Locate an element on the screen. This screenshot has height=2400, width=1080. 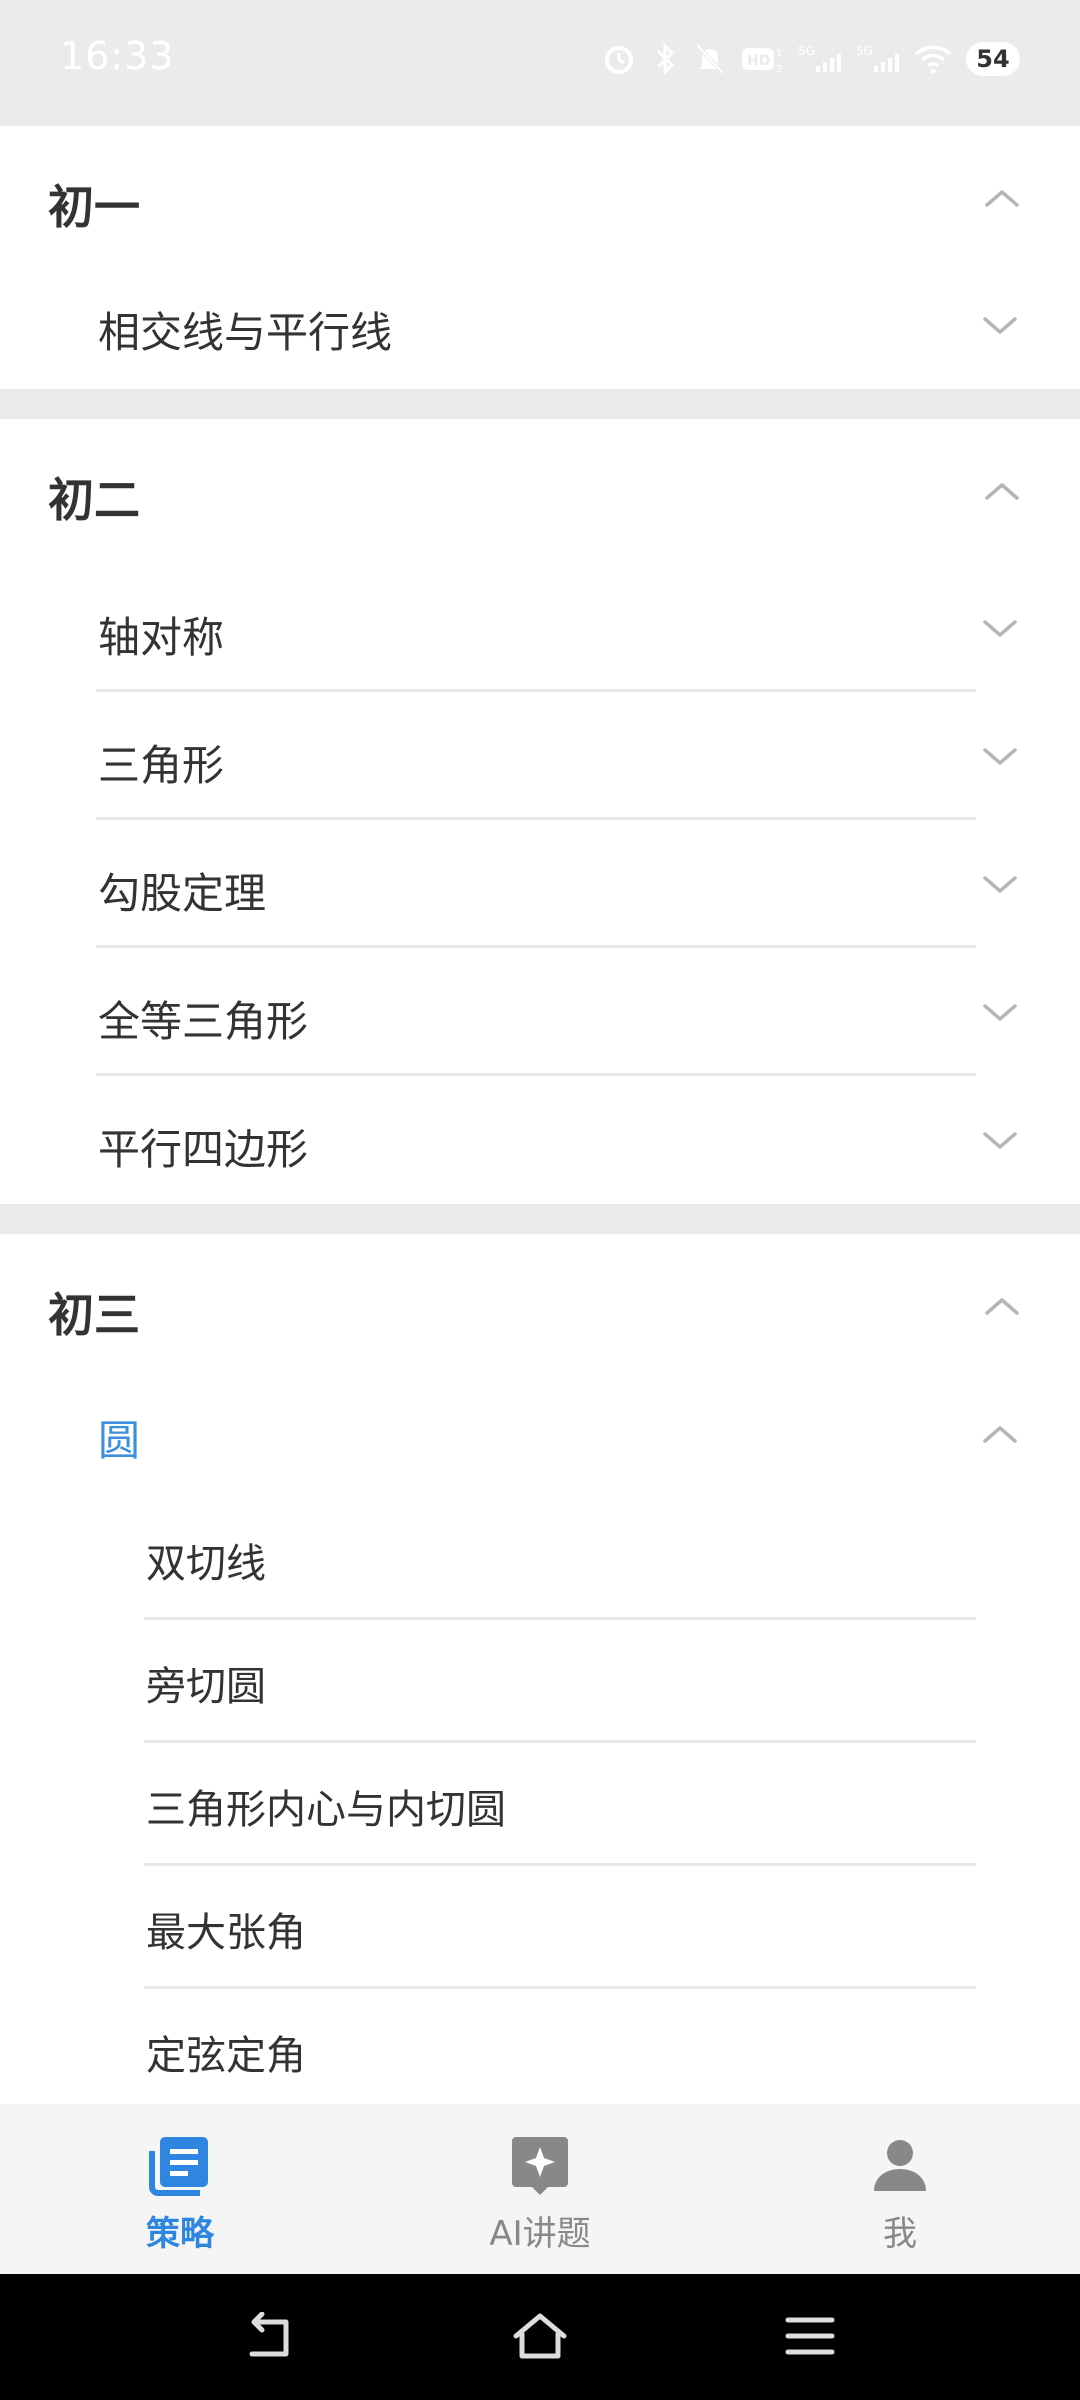
grade-section-1: 初一 相交线与平行线 is located at coordinates (540, 257).